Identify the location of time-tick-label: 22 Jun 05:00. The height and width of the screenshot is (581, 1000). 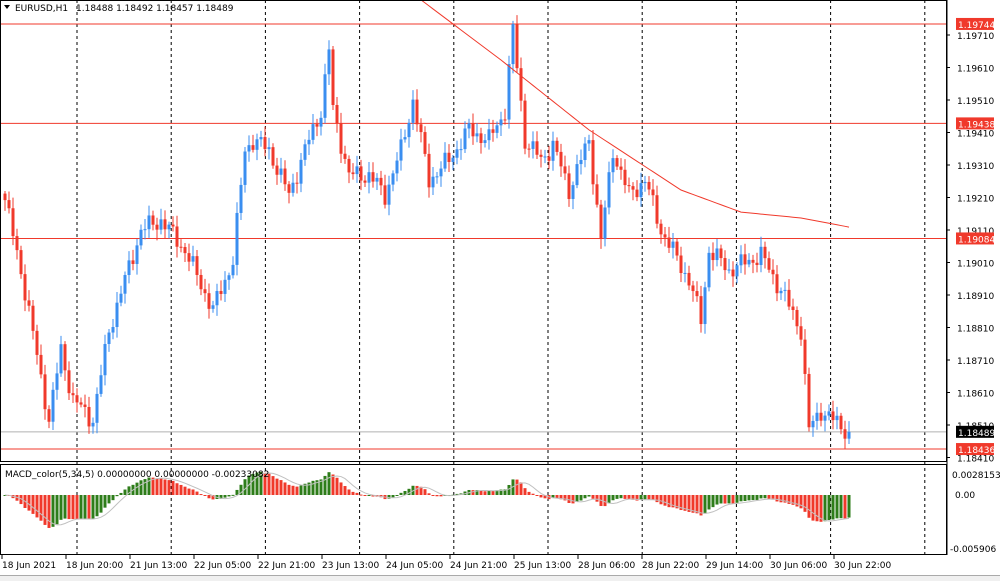
(222, 566).